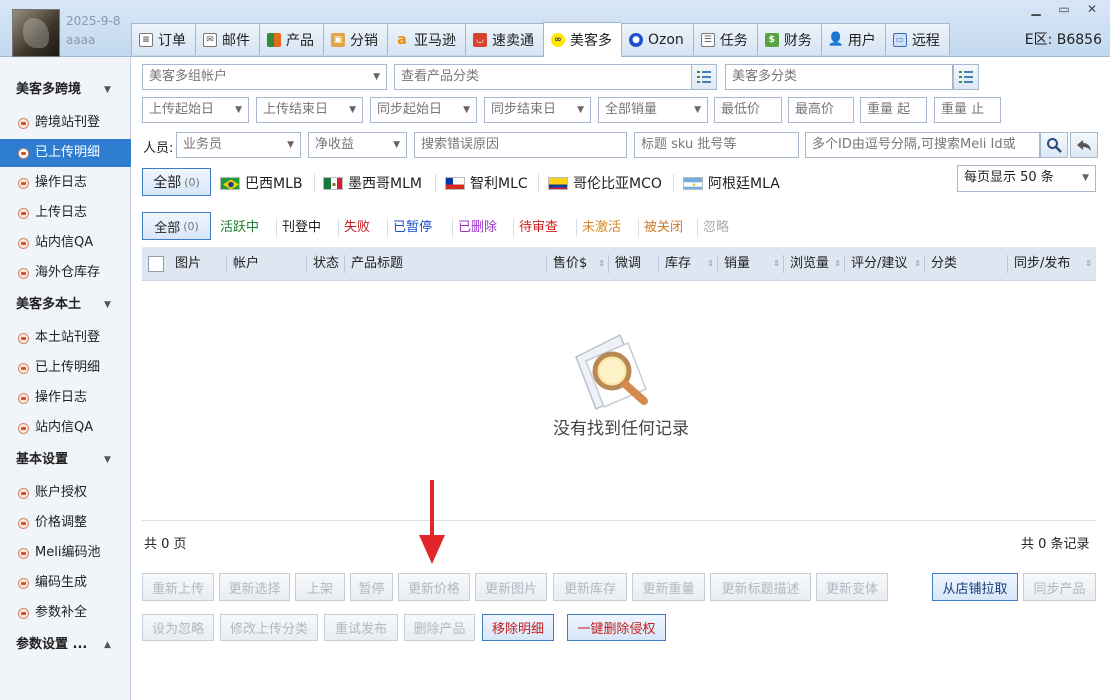 This screenshot has width=1110, height=700. Describe the element at coordinates (839, 77) in the screenshot. I see `meli-category-field: 美客多分类` at that location.